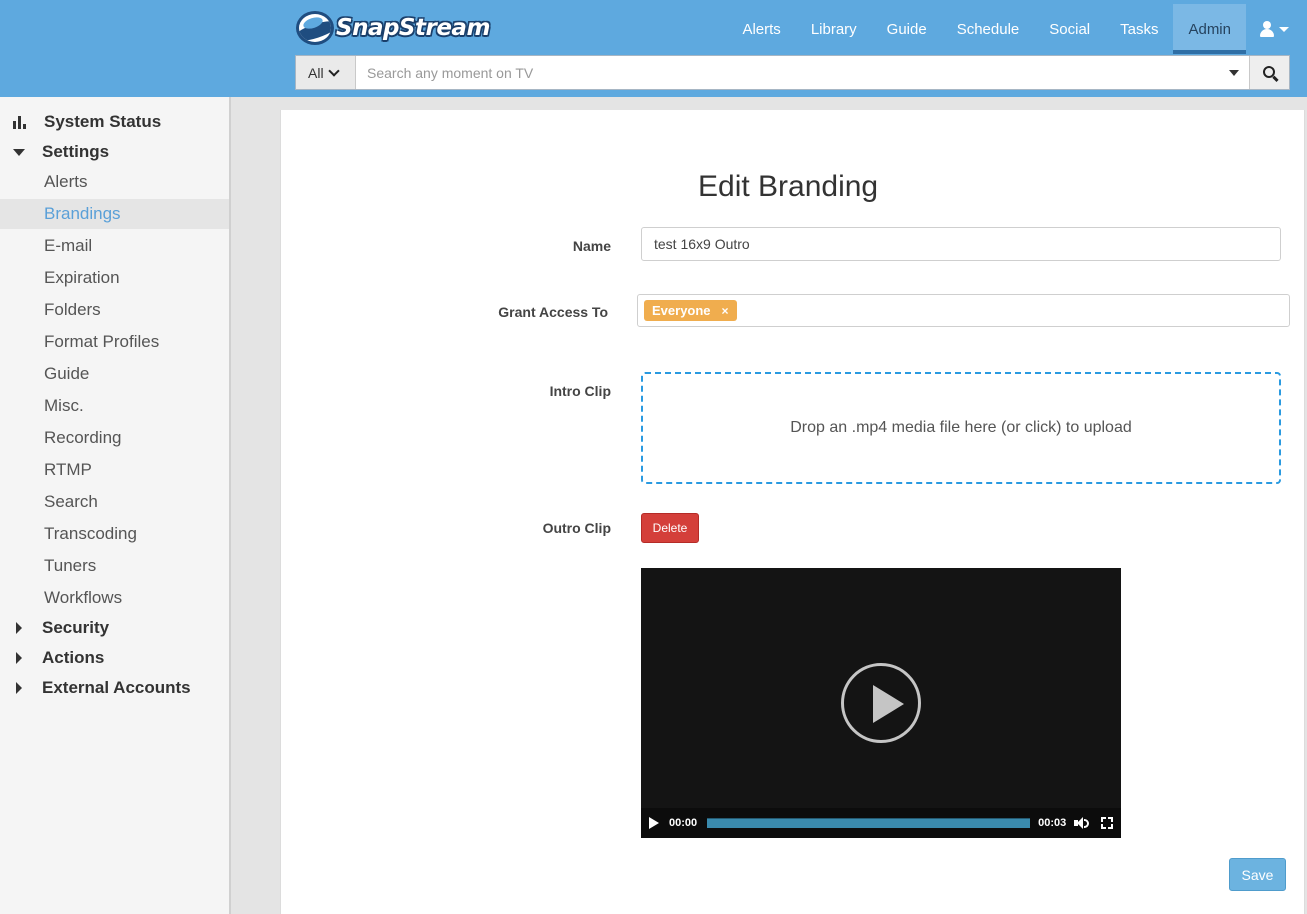  I want to click on outro-clip-label: Outro Clip, so click(576, 528).